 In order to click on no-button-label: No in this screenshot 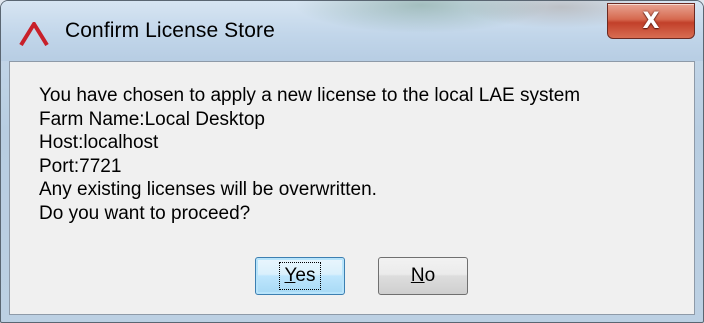, I will do `click(423, 275)`.